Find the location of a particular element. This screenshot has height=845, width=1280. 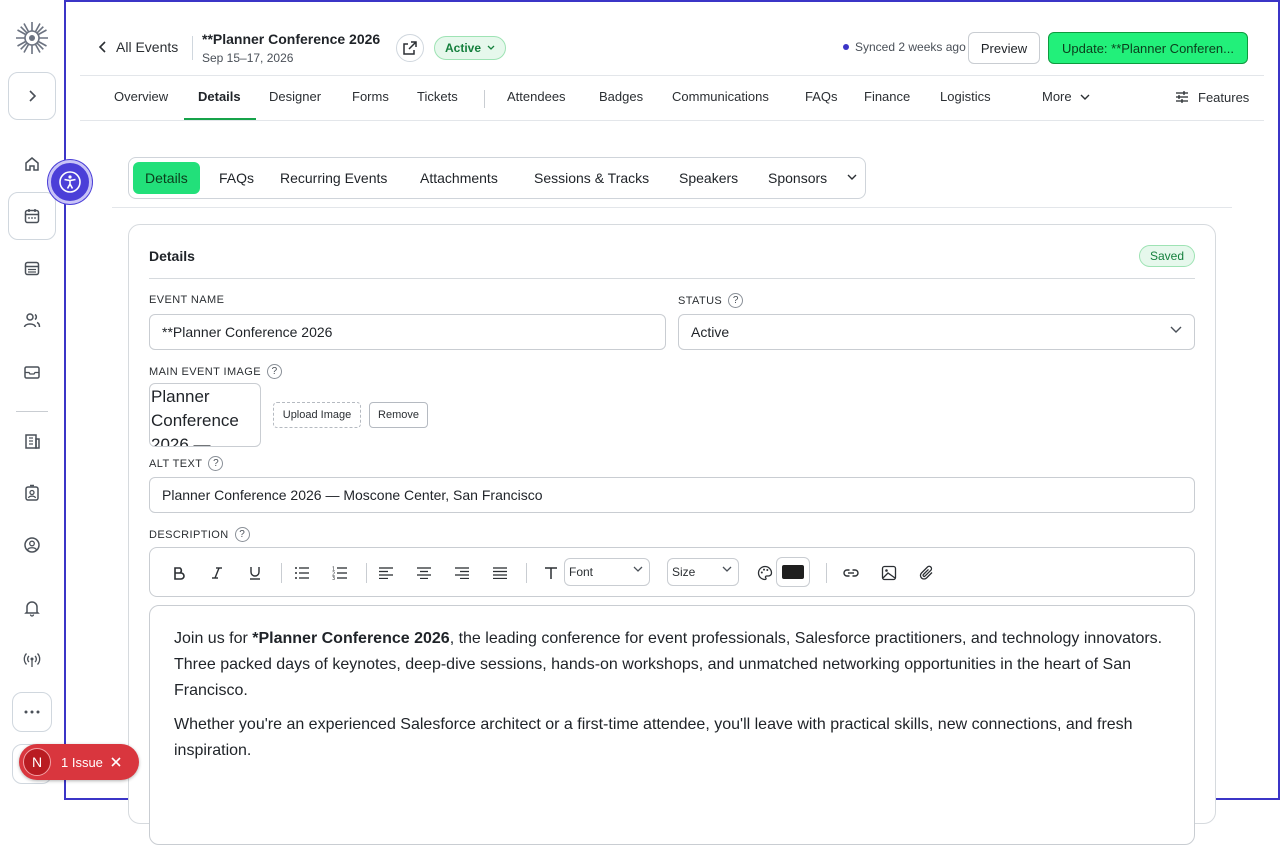

event-status-dropdown: Active is located at coordinates (470, 48).